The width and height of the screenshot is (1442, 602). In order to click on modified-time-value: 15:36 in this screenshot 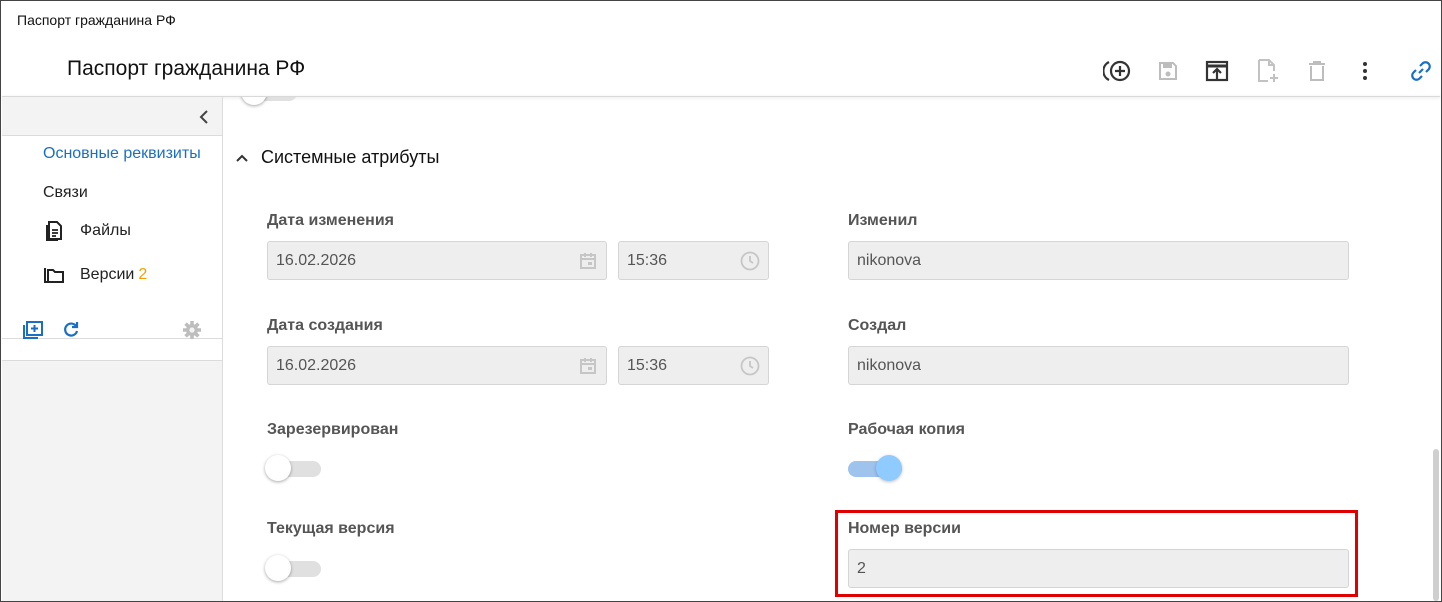, I will do `click(647, 260)`.